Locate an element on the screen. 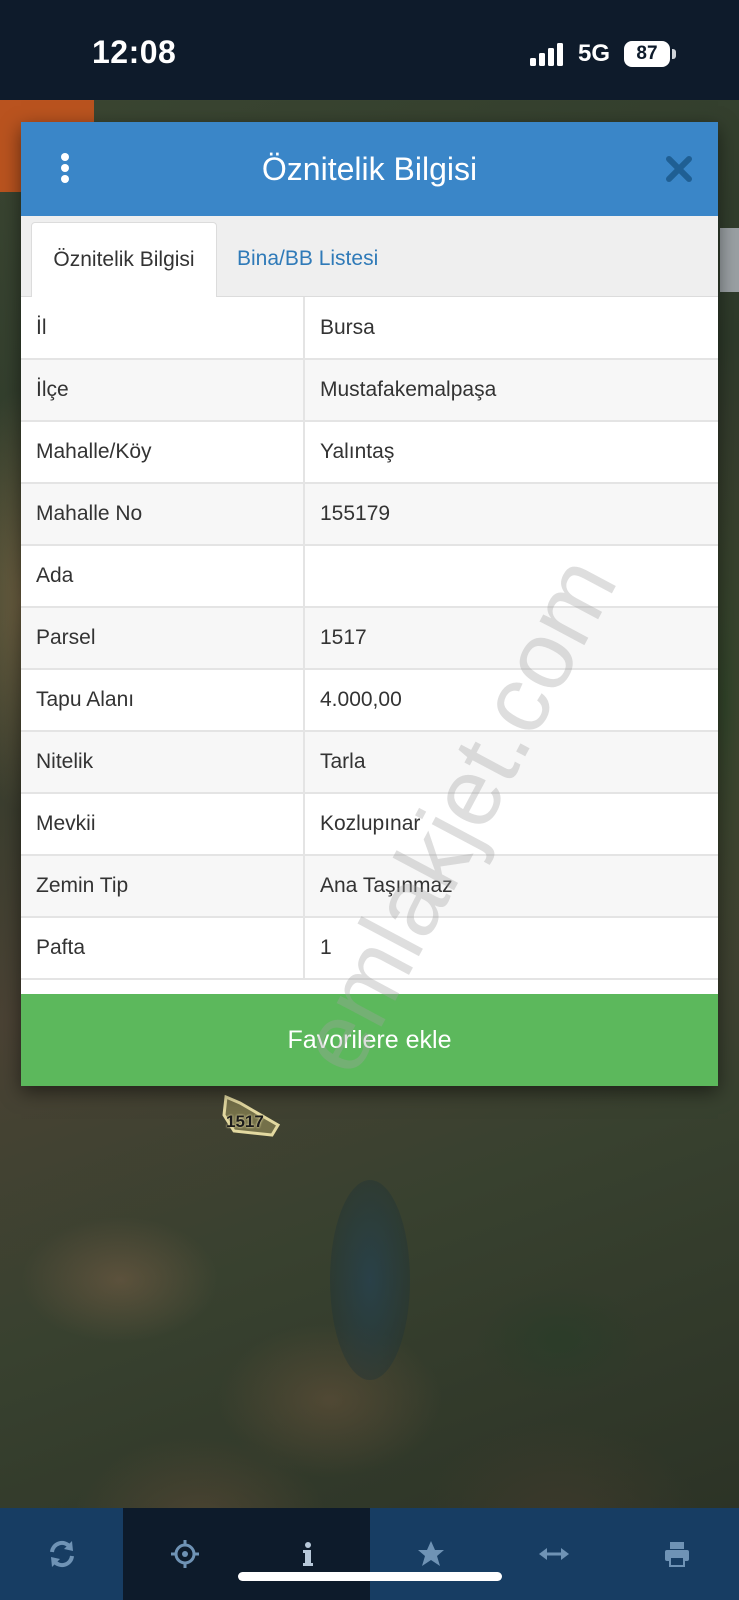 The width and height of the screenshot is (739, 1600). table-row: Parsel 1517 is located at coordinates (369, 638).